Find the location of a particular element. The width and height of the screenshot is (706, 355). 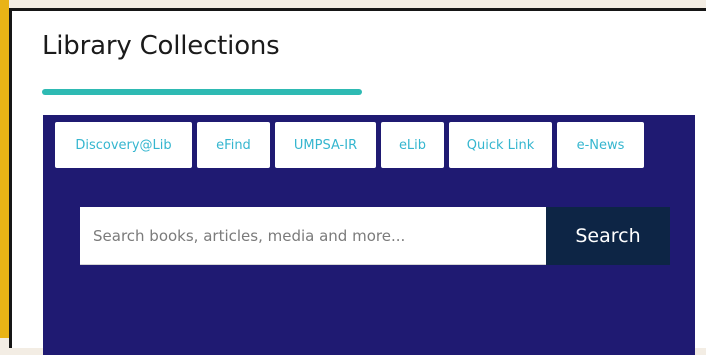

search-bar: Search is located at coordinates (375, 236).